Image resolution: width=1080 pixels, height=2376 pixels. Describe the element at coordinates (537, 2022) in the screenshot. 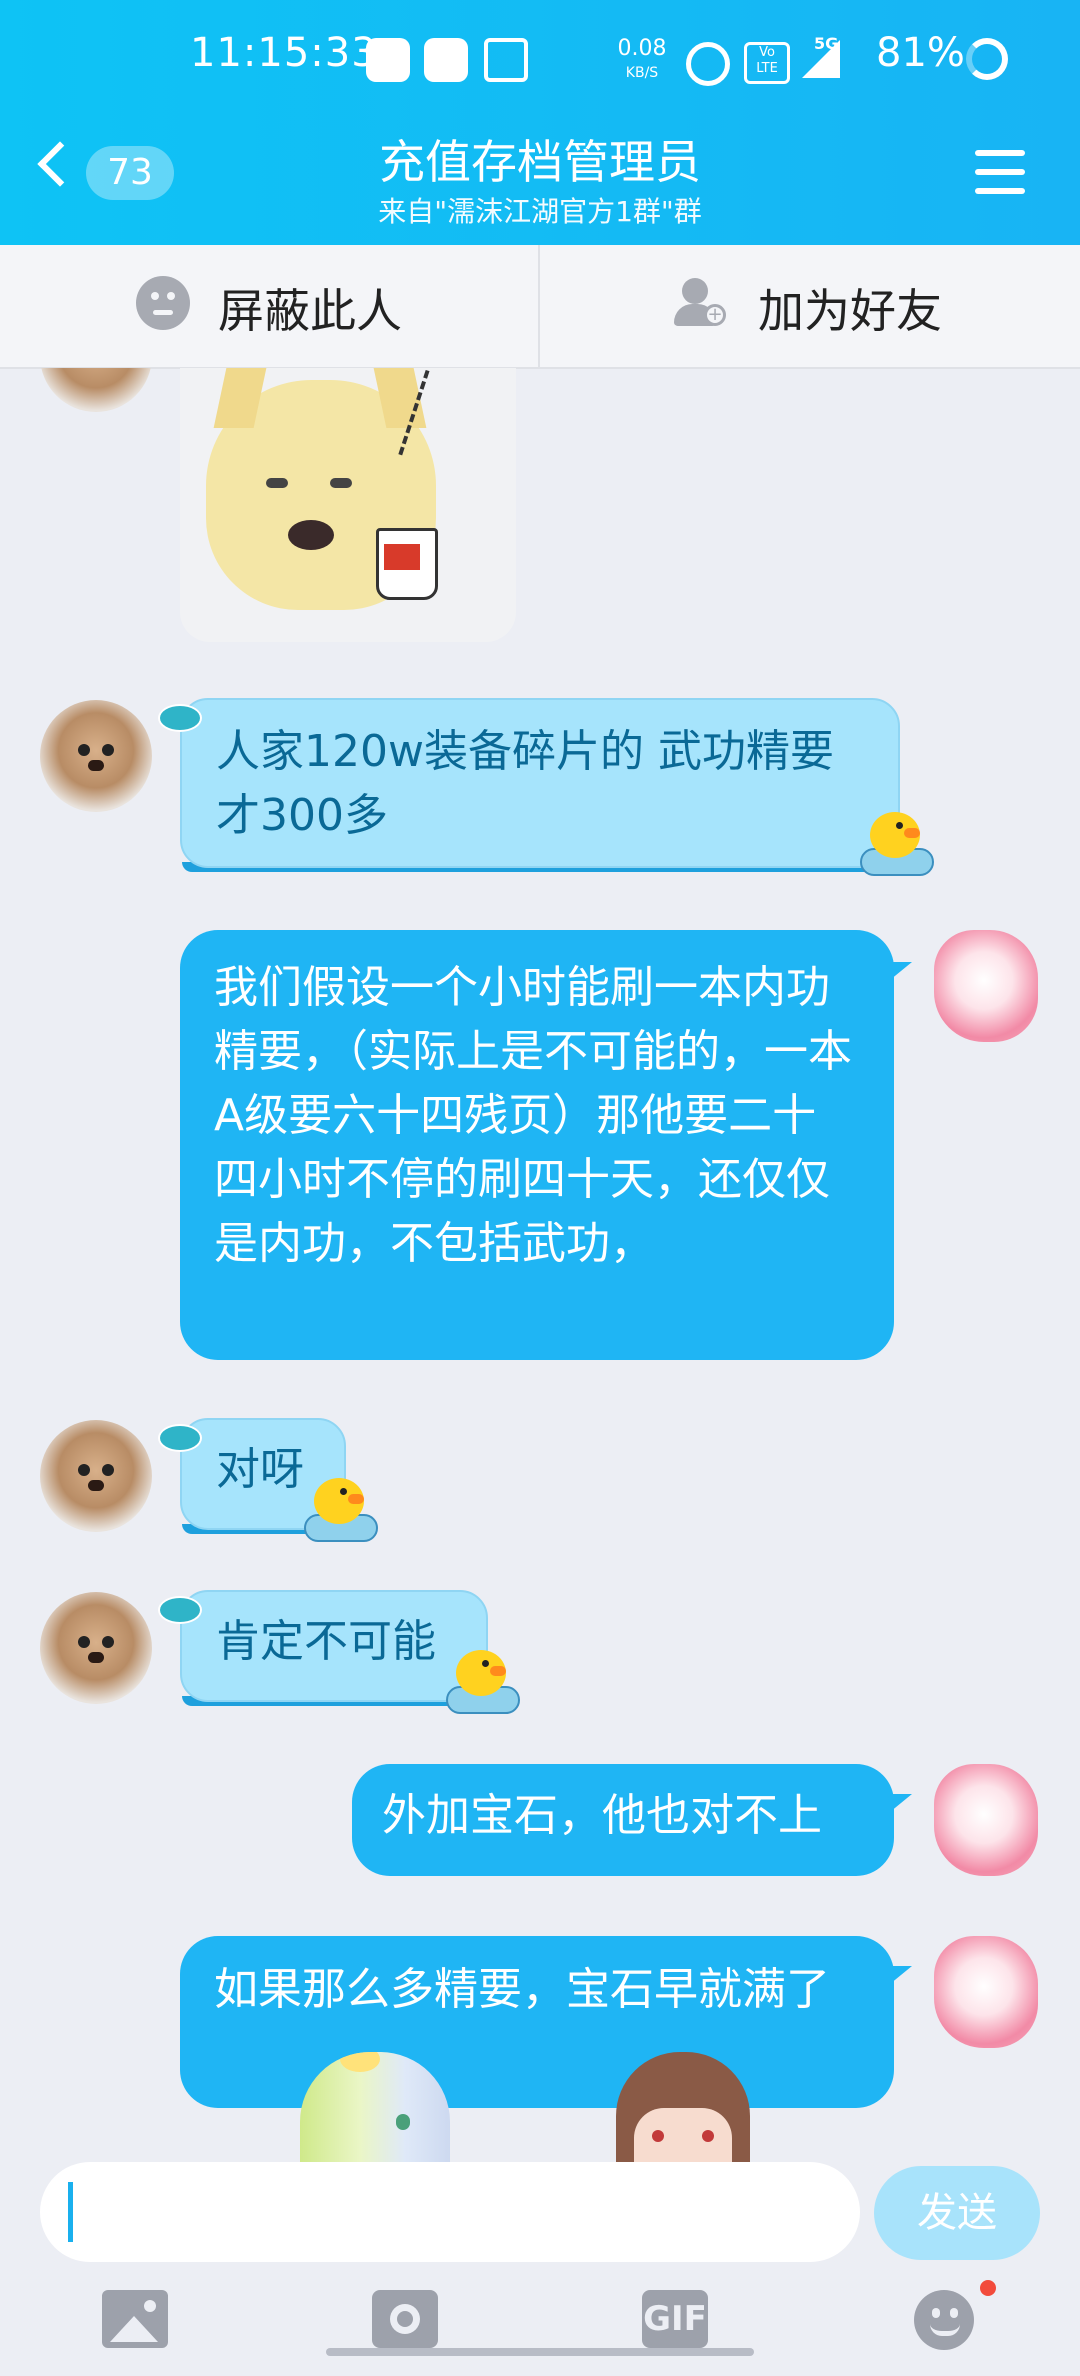

I see `message-bubble: 如果那么多精要，宝石早就满了` at that location.